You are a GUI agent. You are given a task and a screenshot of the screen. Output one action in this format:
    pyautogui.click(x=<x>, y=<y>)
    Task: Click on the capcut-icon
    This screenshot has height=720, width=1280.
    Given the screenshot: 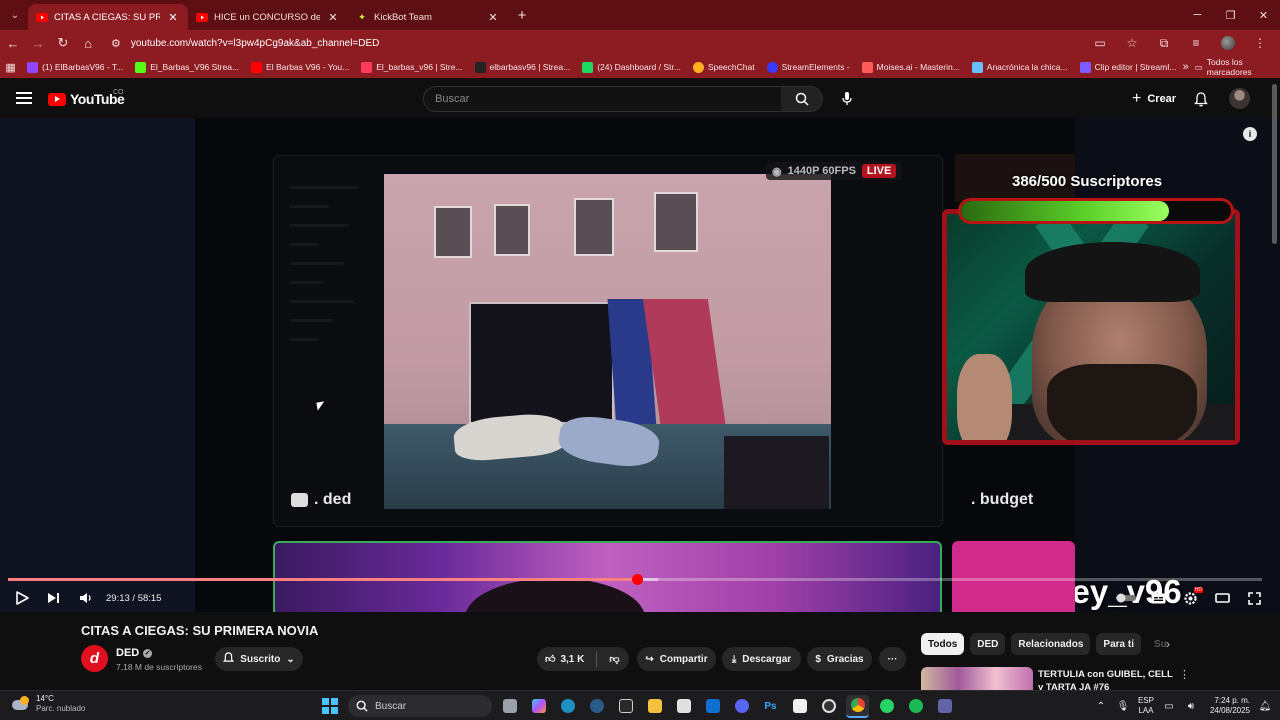 What is the action you would take?
    pyautogui.click(x=799, y=706)
    